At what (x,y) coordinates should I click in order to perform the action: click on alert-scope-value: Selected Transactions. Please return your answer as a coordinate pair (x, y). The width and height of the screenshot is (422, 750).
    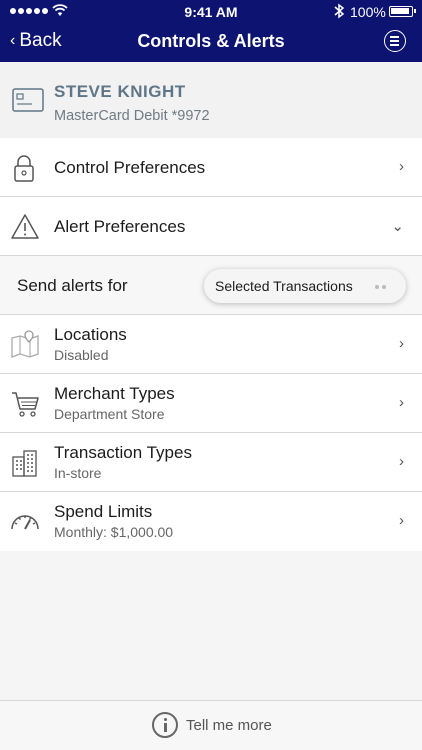
    Looking at the image, I should click on (284, 286).